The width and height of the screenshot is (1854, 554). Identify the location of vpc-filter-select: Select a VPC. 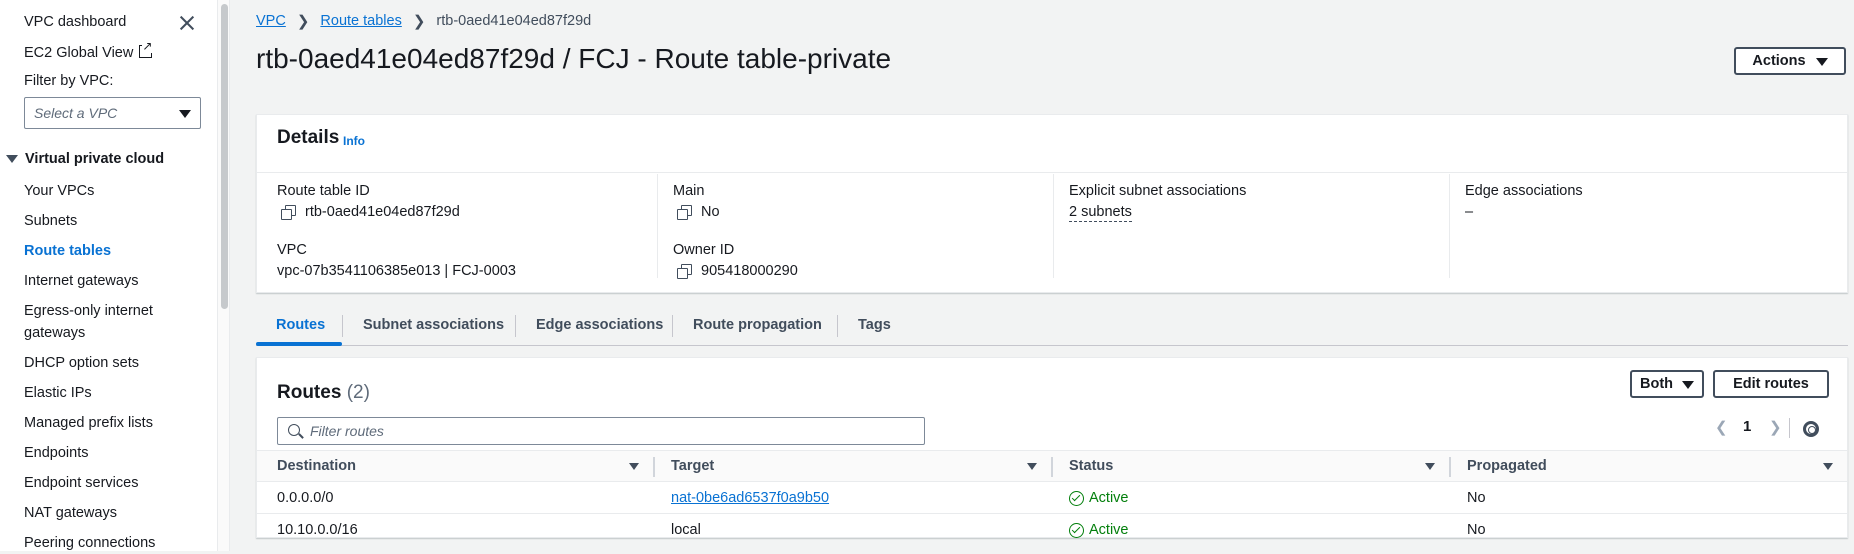
(112, 113).